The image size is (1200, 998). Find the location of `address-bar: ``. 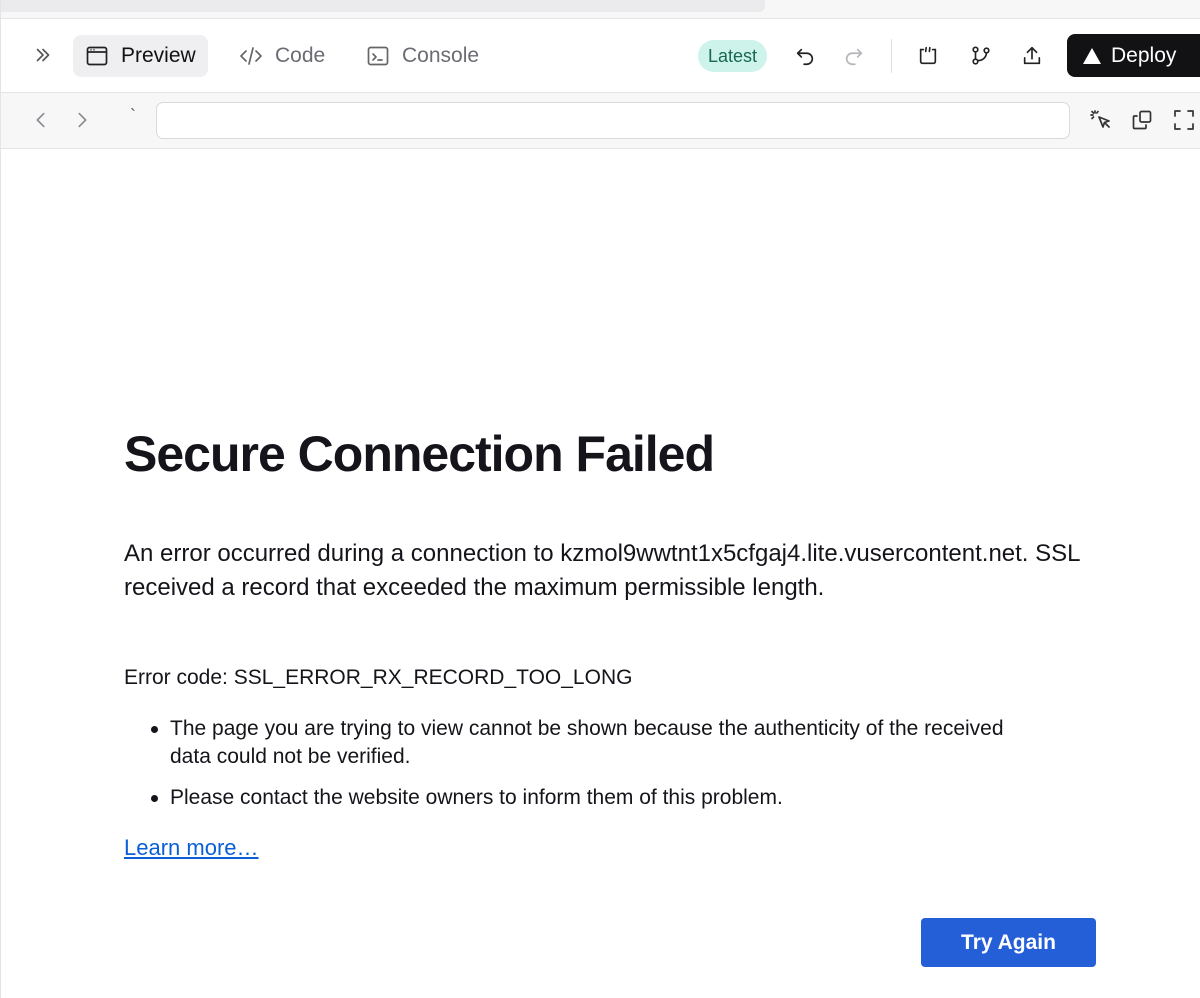

address-bar: ` is located at coordinates (600, 121).